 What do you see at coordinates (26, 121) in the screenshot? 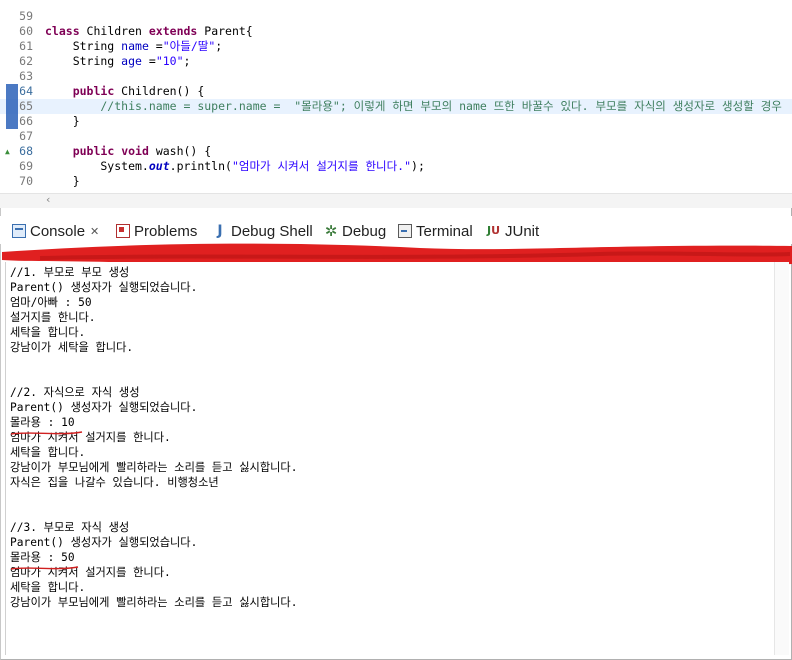
I see `line-number: 66` at bounding box center [26, 121].